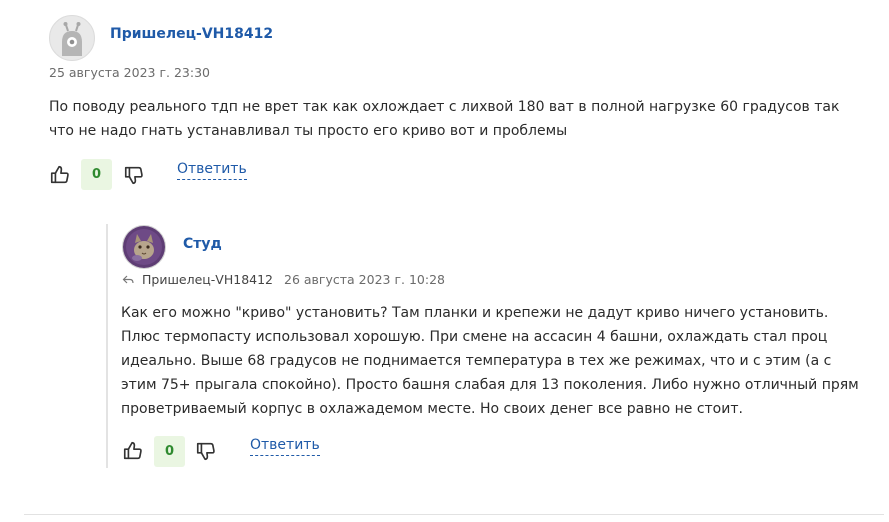 This screenshot has width=889, height=522. I want to click on cat-photo-avatar, so click(144, 247).